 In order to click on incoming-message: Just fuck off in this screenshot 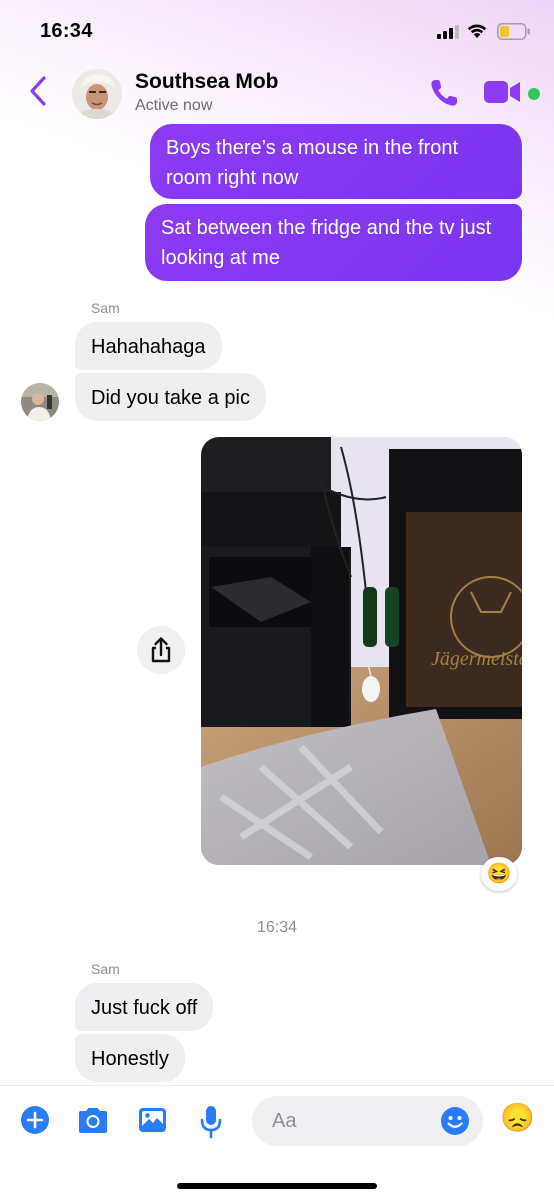, I will do `click(144, 1007)`.